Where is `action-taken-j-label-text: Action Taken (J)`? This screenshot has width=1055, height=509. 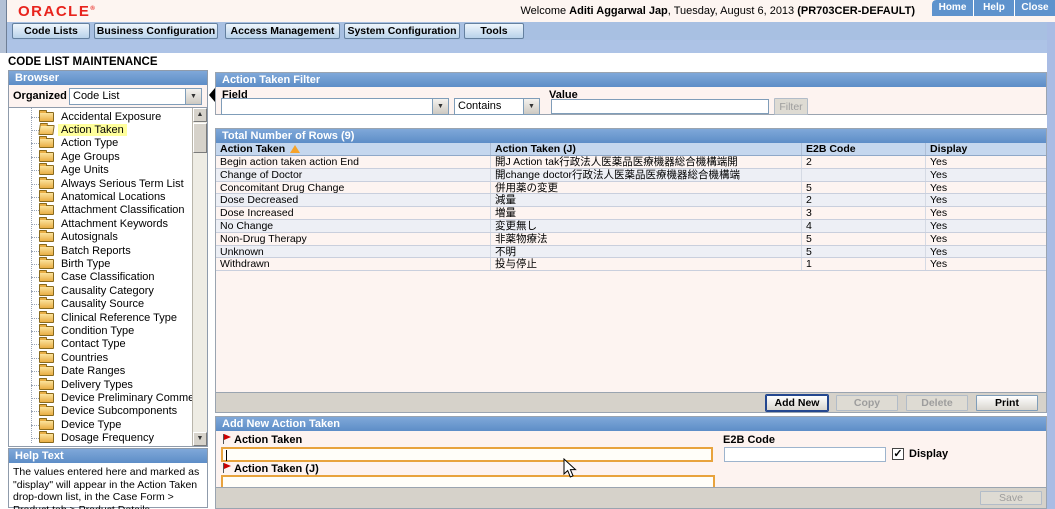
action-taken-j-label-text: Action Taken (J) is located at coordinates (276, 469).